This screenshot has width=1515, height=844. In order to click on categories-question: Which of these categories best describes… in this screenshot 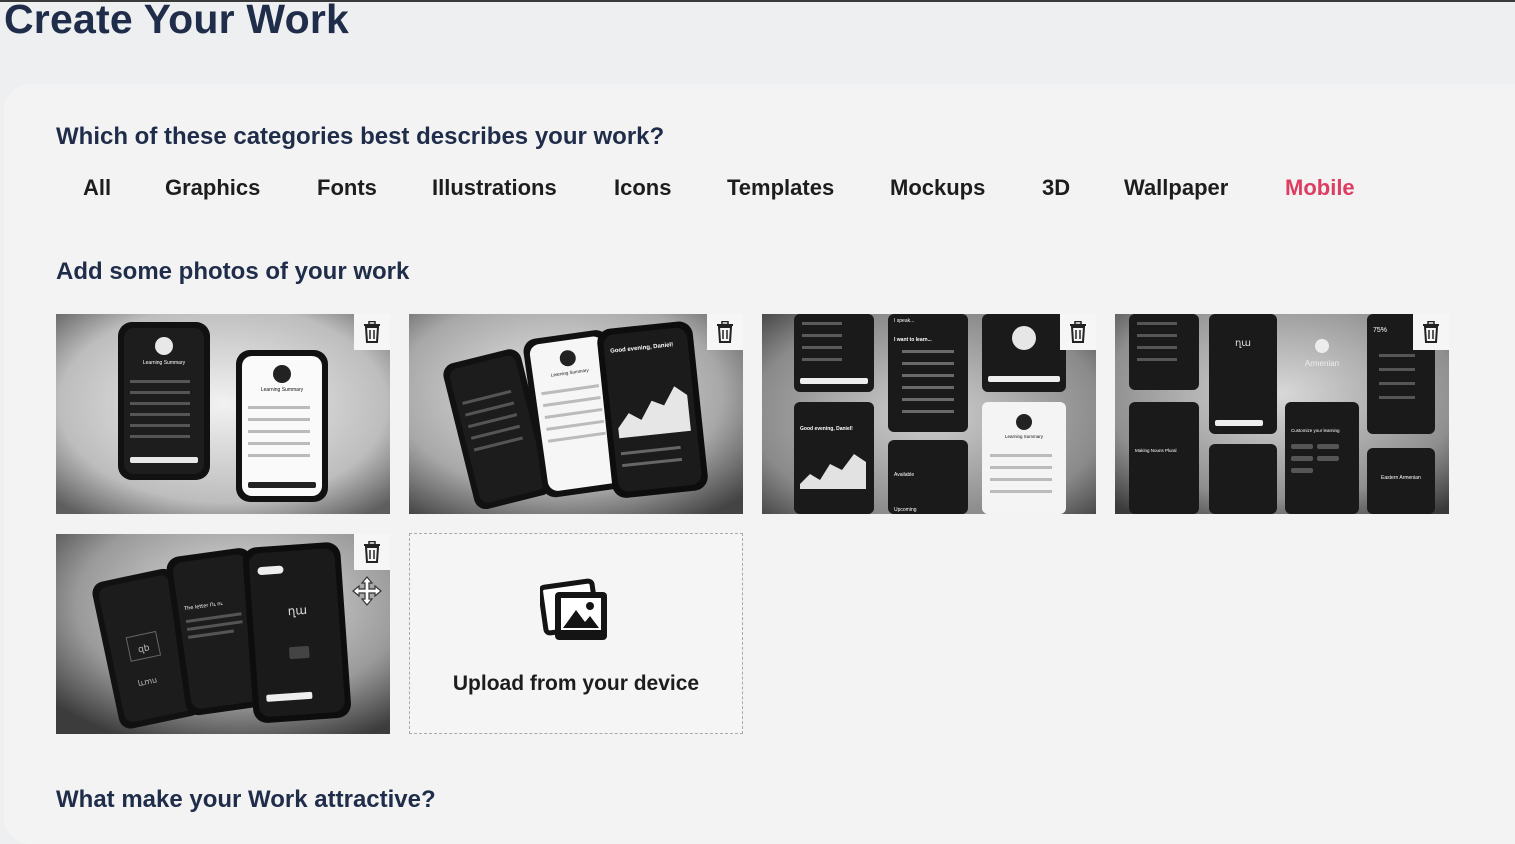, I will do `click(360, 136)`.